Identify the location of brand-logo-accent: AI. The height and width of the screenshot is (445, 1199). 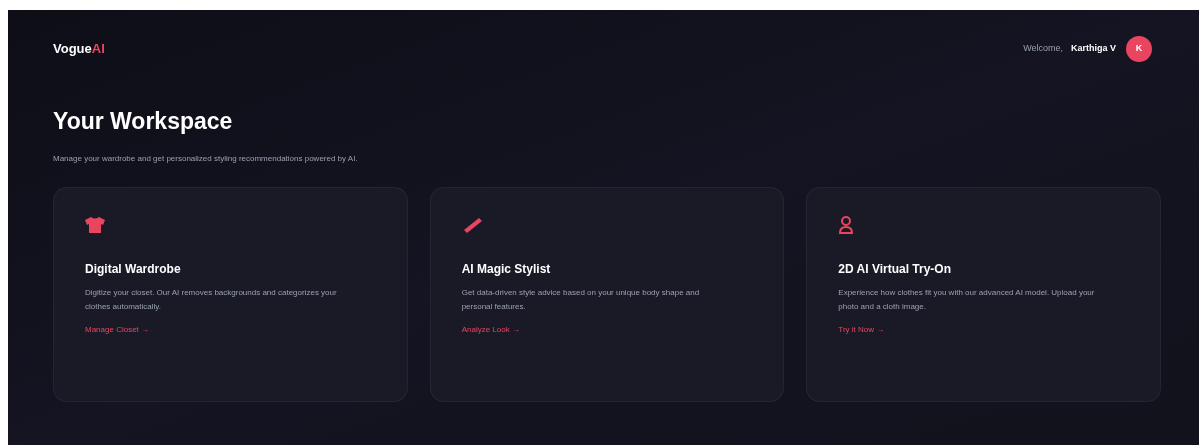
(98, 49).